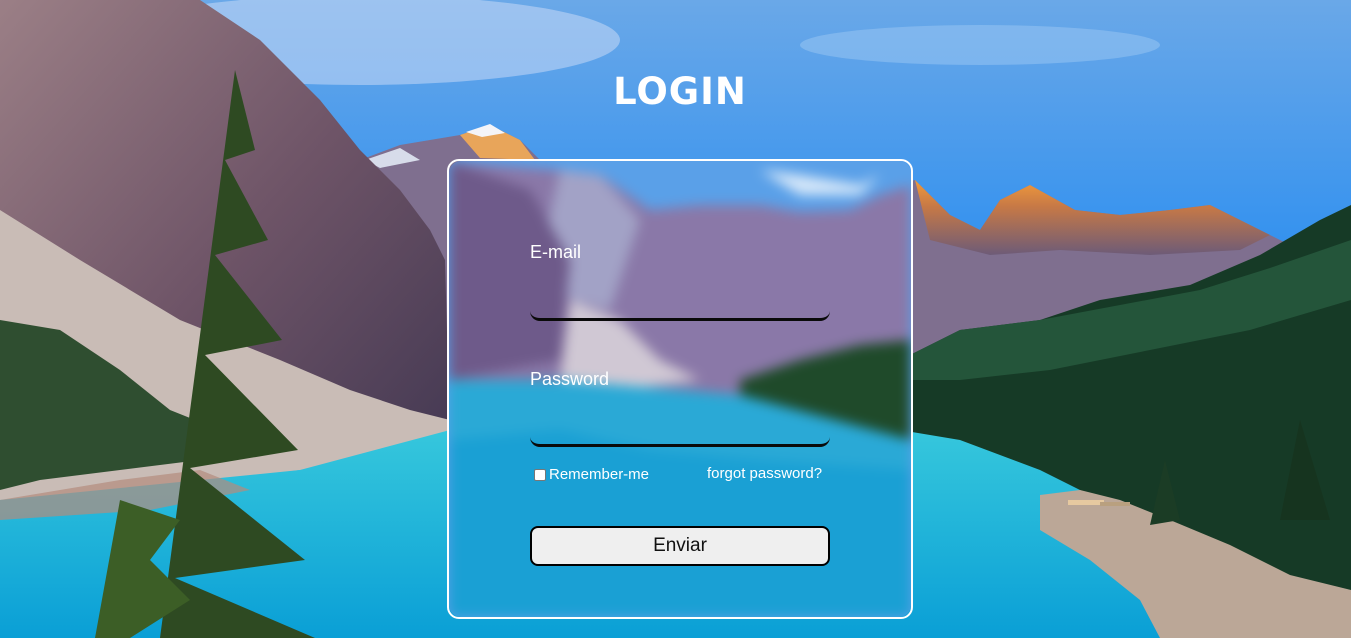 The width and height of the screenshot is (1351, 638). Describe the element at coordinates (680, 91) in the screenshot. I see `page-title: LOGIN` at that location.